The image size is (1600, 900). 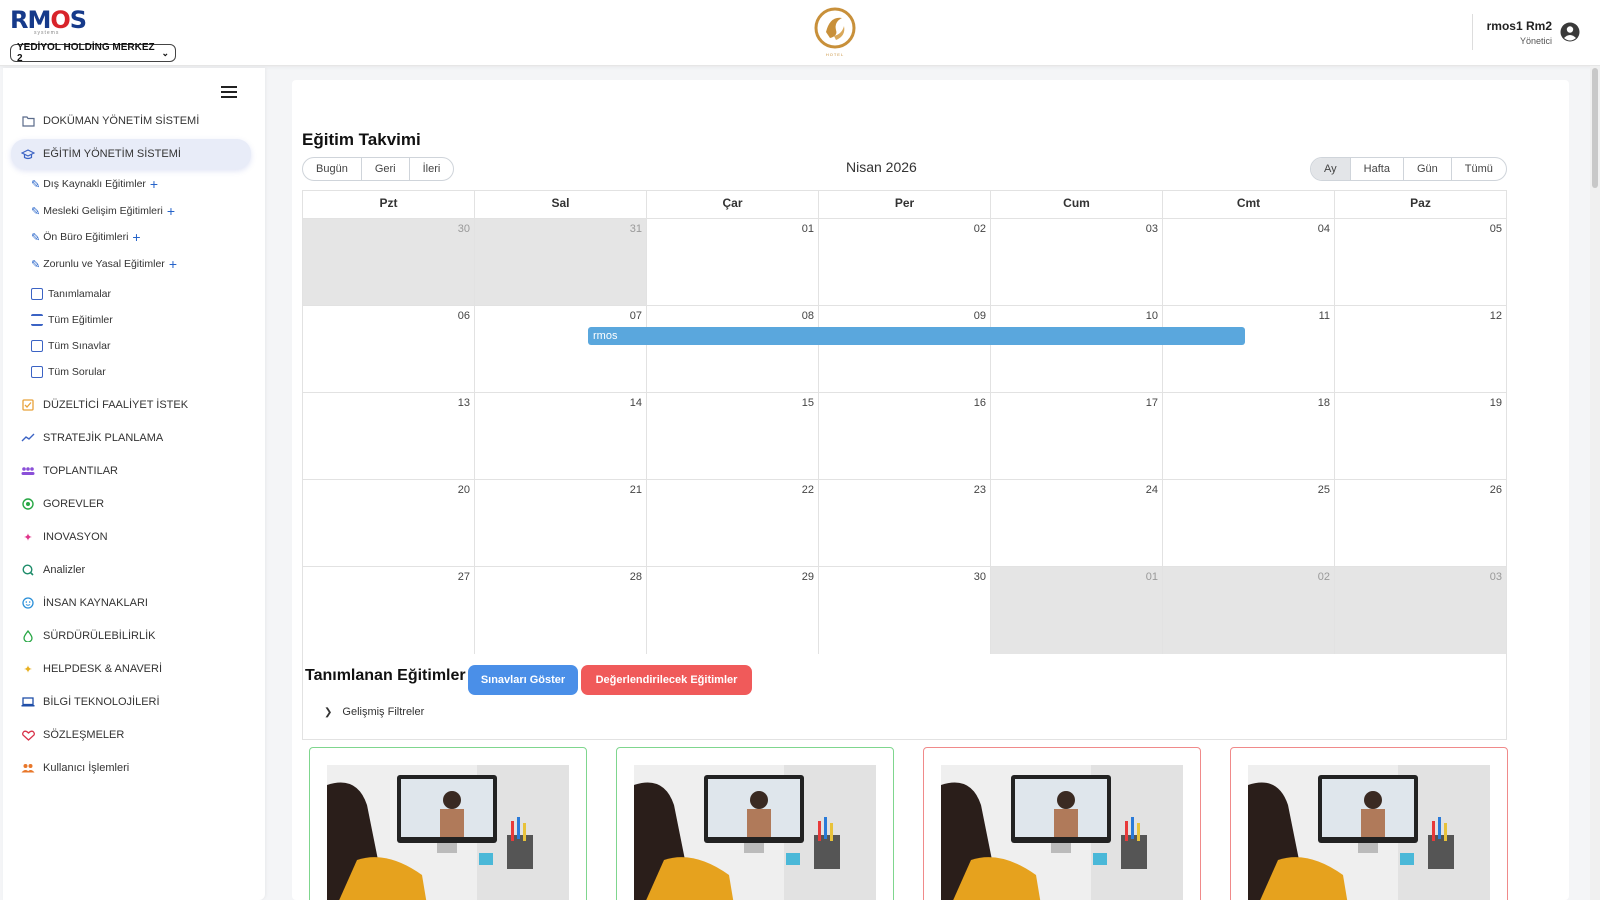 I want to click on sidebar-item-sustainability: SÜRDÜRÜLEBİLİRLİK, so click(x=83, y=636).